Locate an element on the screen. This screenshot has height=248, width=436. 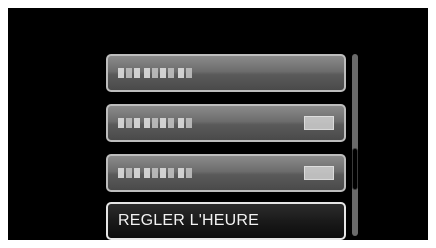
menu-item-regler-lheure: REGLER L'HEURE is located at coordinates (226, 221).